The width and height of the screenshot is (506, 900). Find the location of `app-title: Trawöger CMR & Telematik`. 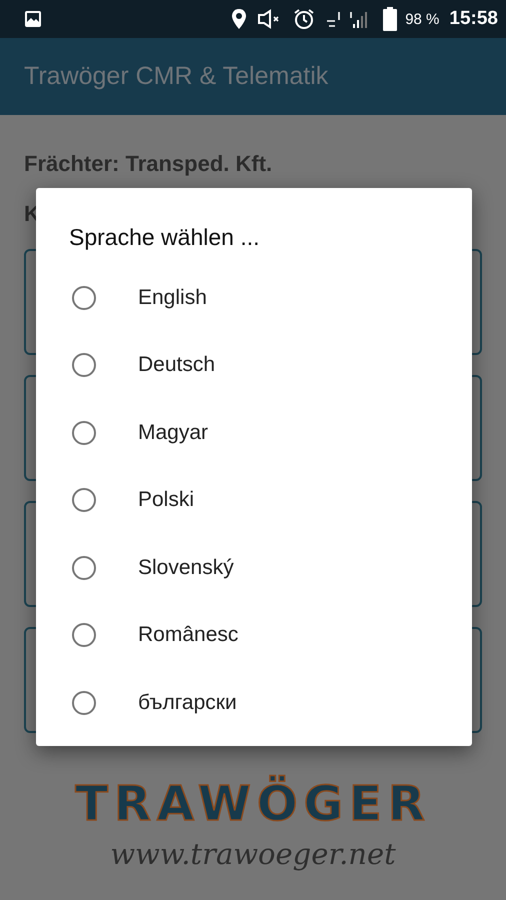

app-title: Trawöger CMR & Telematik is located at coordinates (176, 76).